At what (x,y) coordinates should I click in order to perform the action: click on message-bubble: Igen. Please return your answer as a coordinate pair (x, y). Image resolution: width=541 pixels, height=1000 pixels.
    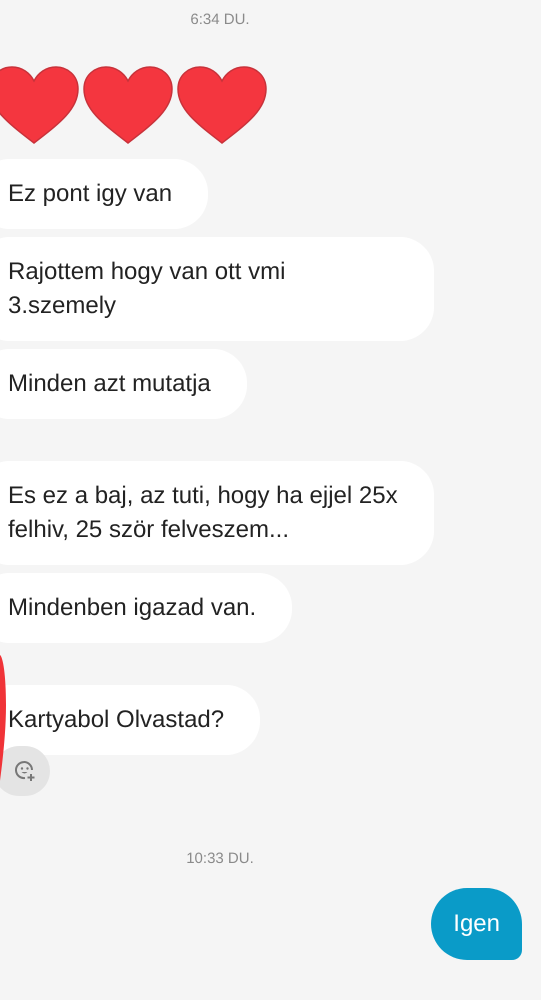
    Looking at the image, I should click on (476, 924).